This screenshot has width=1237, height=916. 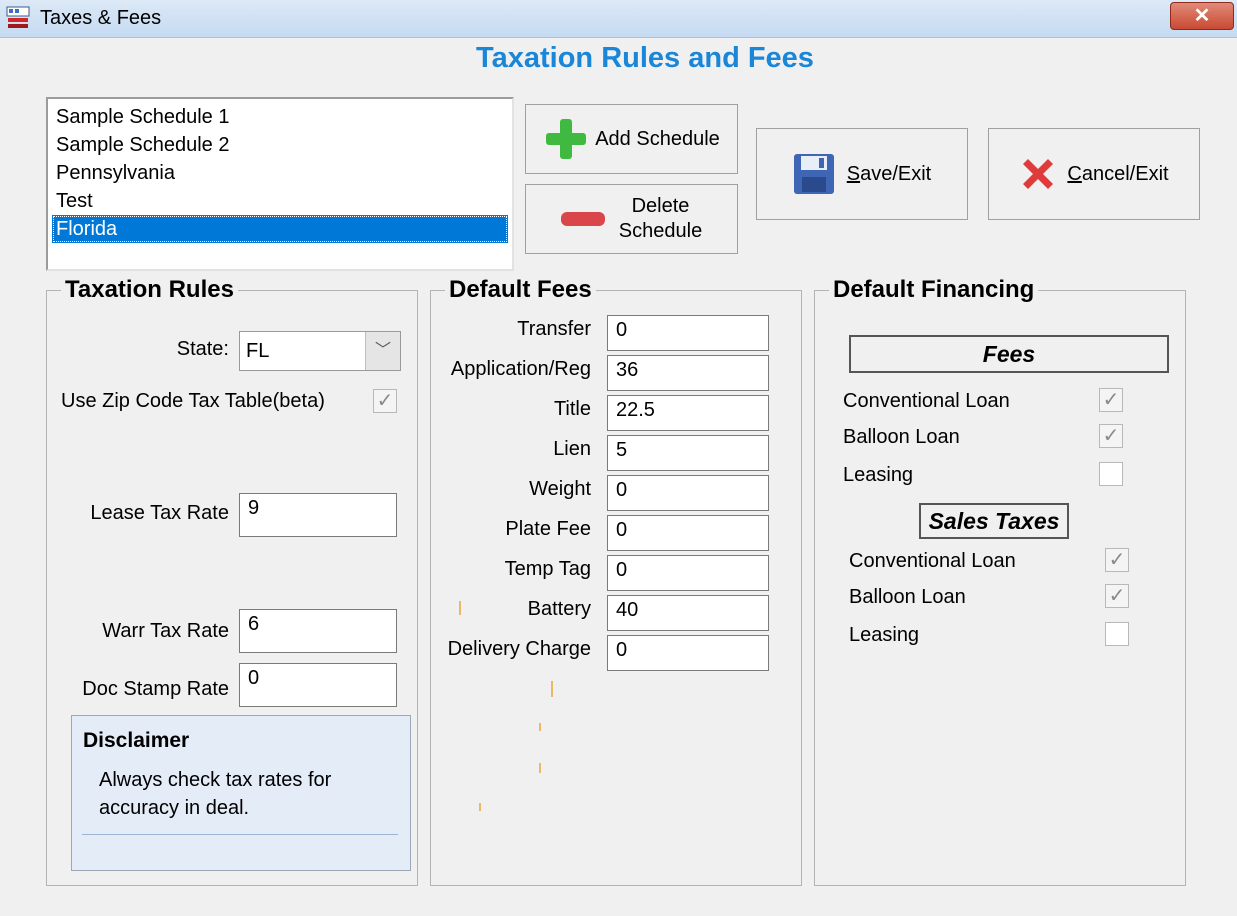 I want to click on zip-code-checkbox: ✓, so click(x=385, y=401).